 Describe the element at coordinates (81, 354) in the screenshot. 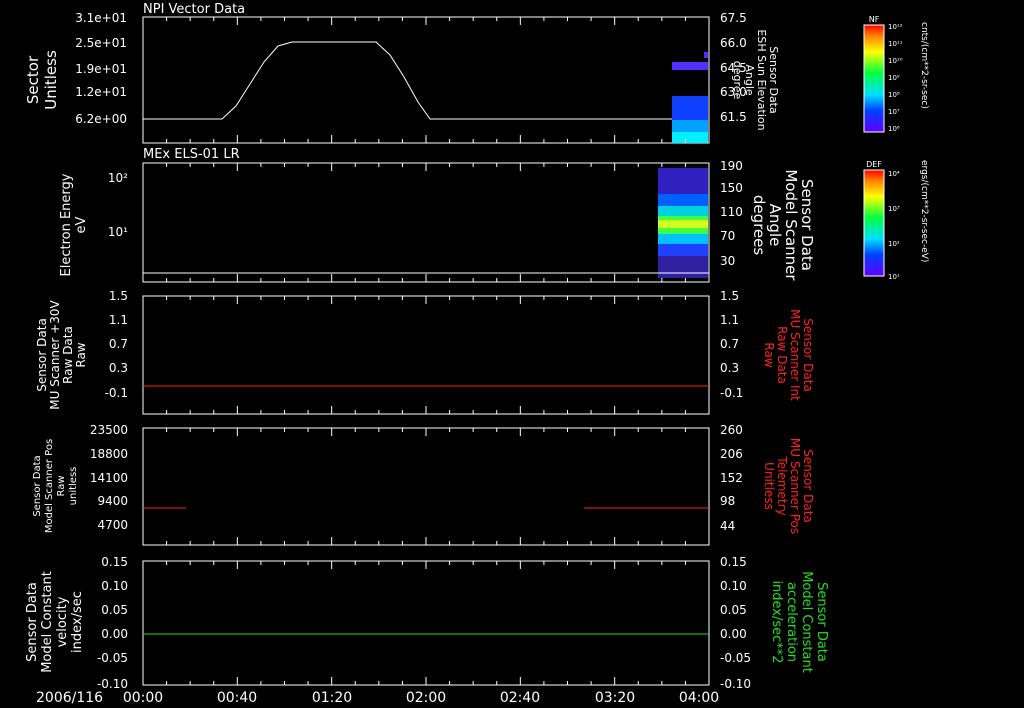

I see `mu30v-ylabel-line4: Raw` at that location.